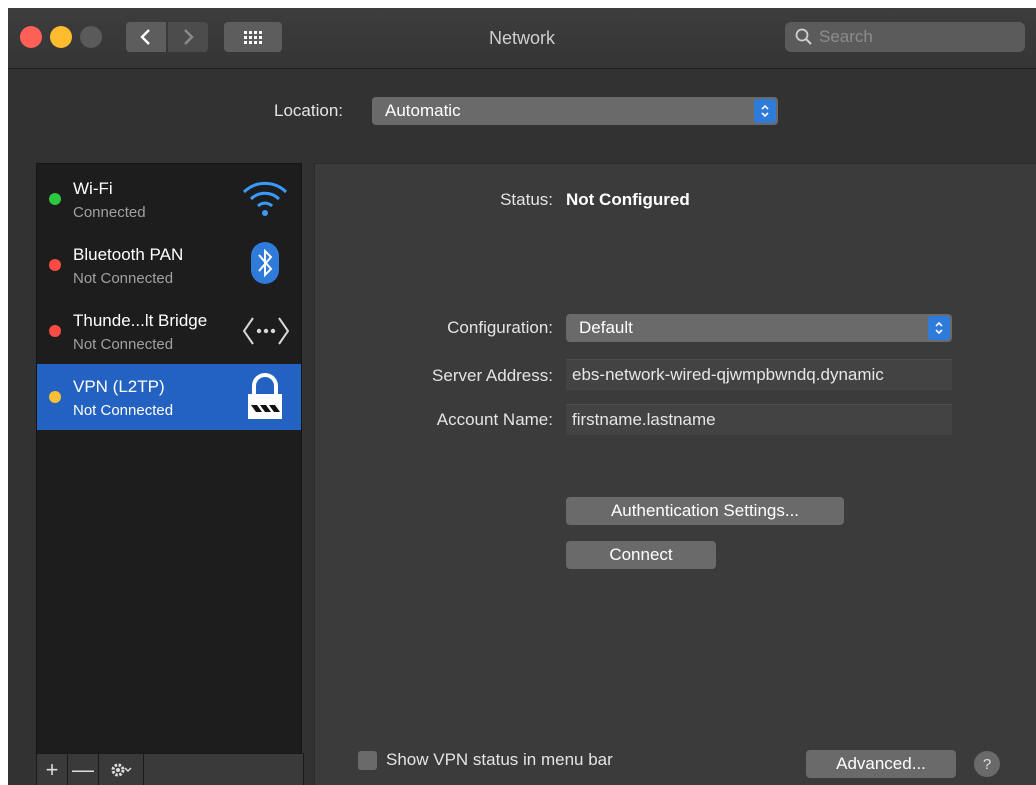  Describe the element at coordinates (367, 760) in the screenshot. I see `show-vpn-status-checkbox` at that location.